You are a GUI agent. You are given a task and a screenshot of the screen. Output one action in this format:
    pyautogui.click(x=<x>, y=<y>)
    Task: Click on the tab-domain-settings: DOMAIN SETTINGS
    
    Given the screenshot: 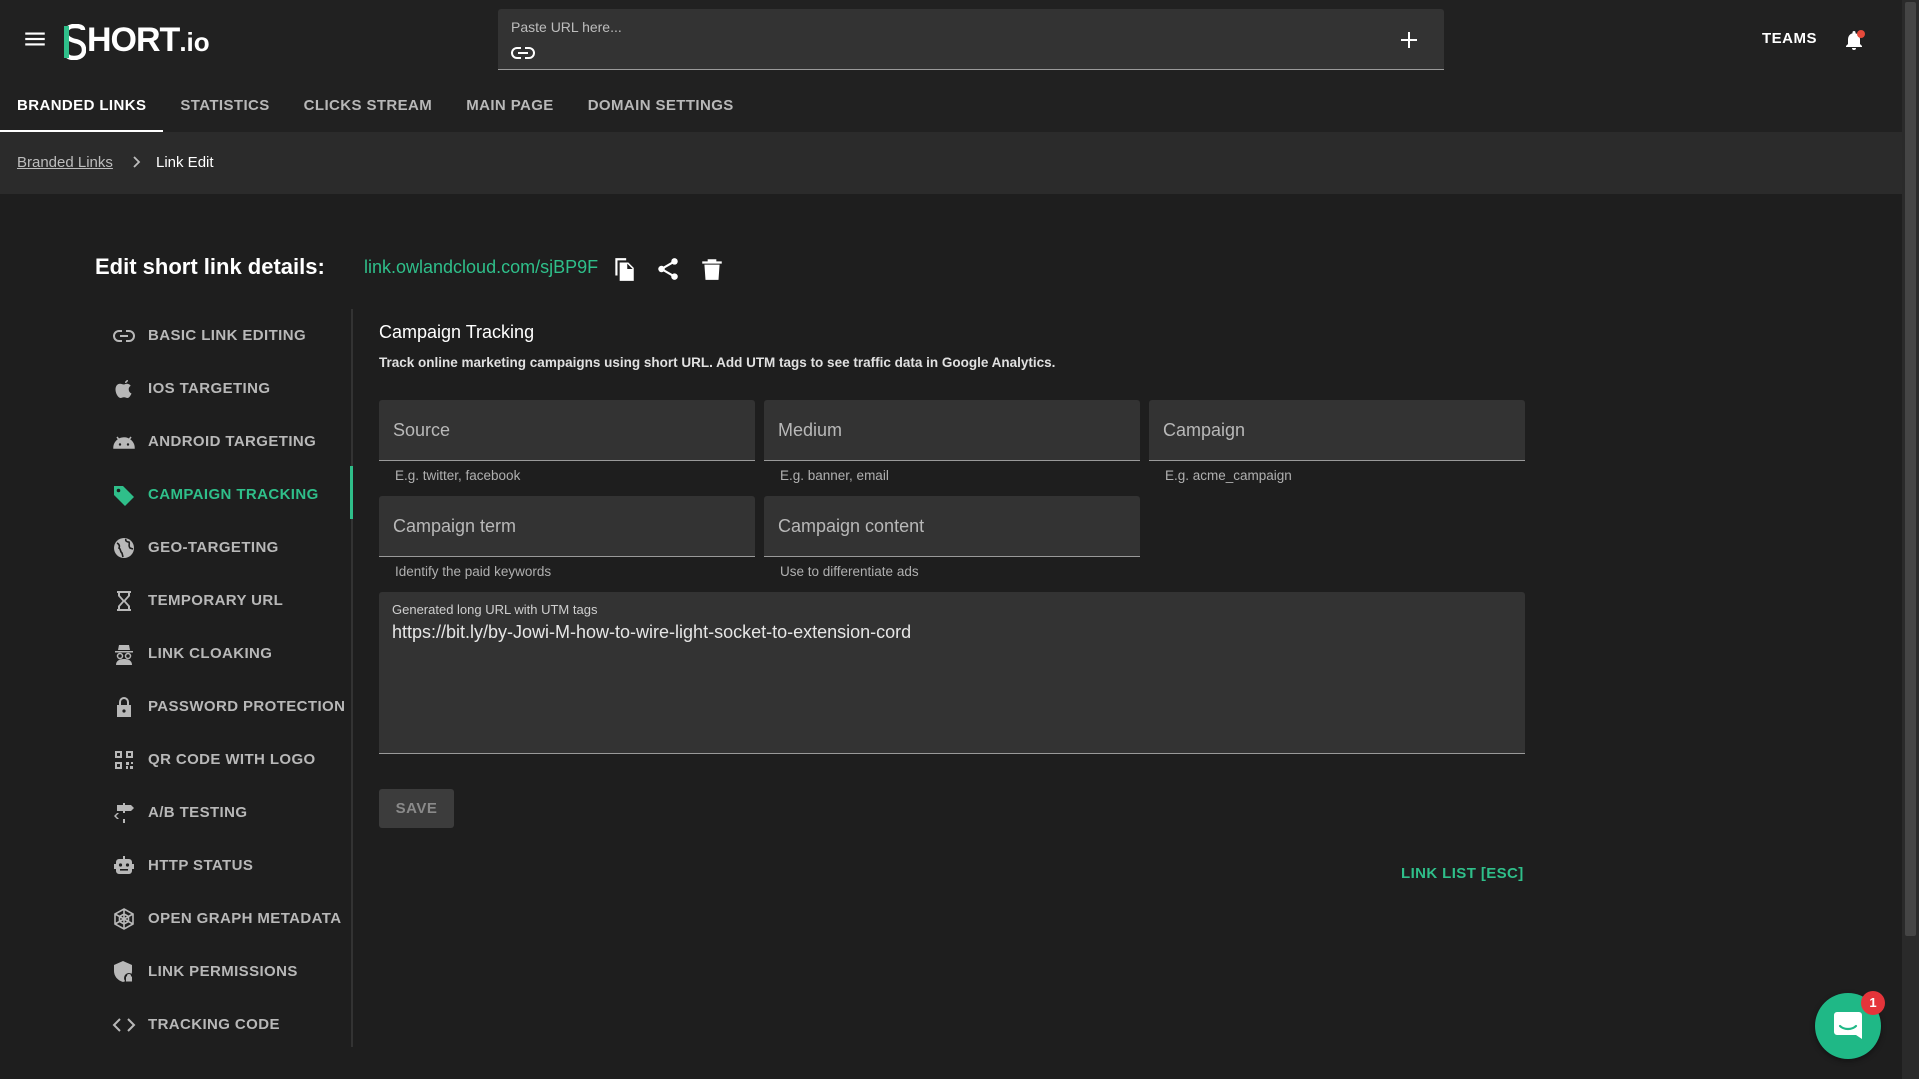 What is the action you would take?
    pyautogui.click(x=661, y=108)
    